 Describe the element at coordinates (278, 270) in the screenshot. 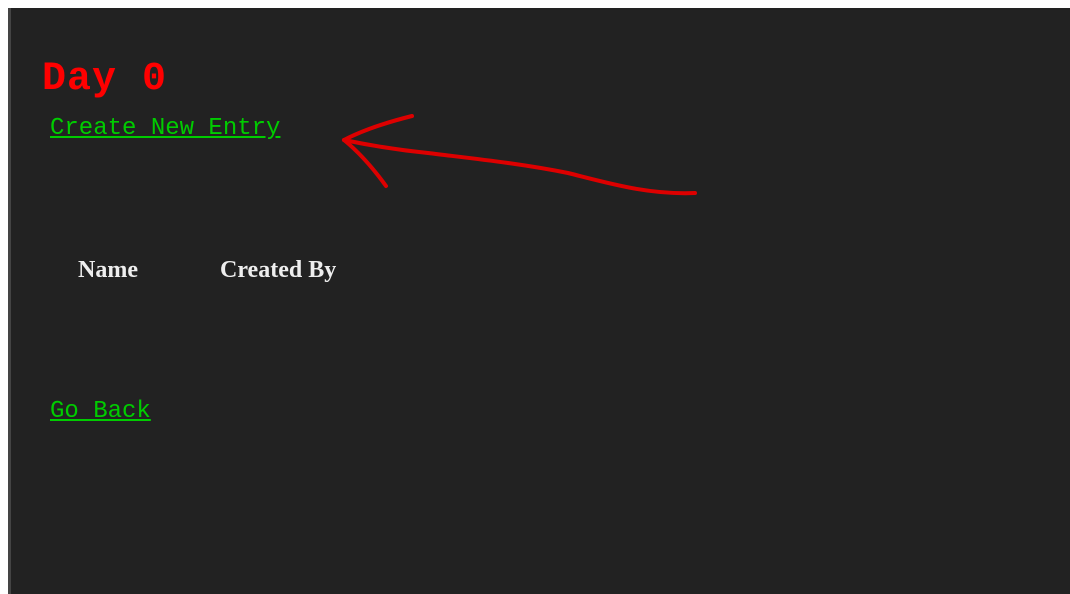

I see `column-header-created-by: Created By` at that location.